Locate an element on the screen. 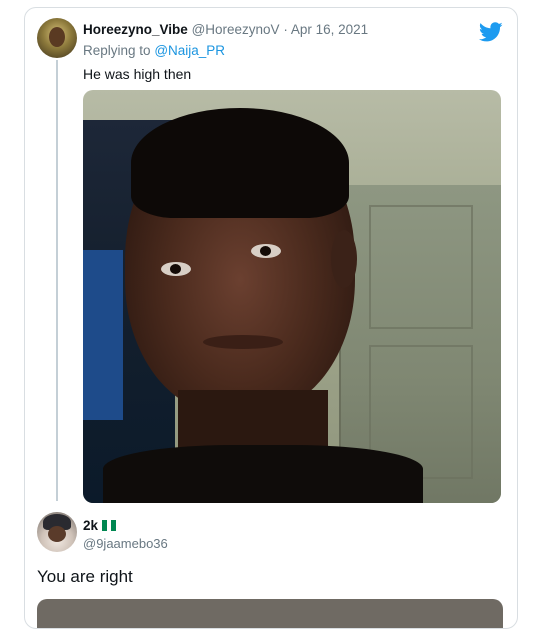 The image size is (543, 629). photo-person-ear is located at coordinates (344, 259).